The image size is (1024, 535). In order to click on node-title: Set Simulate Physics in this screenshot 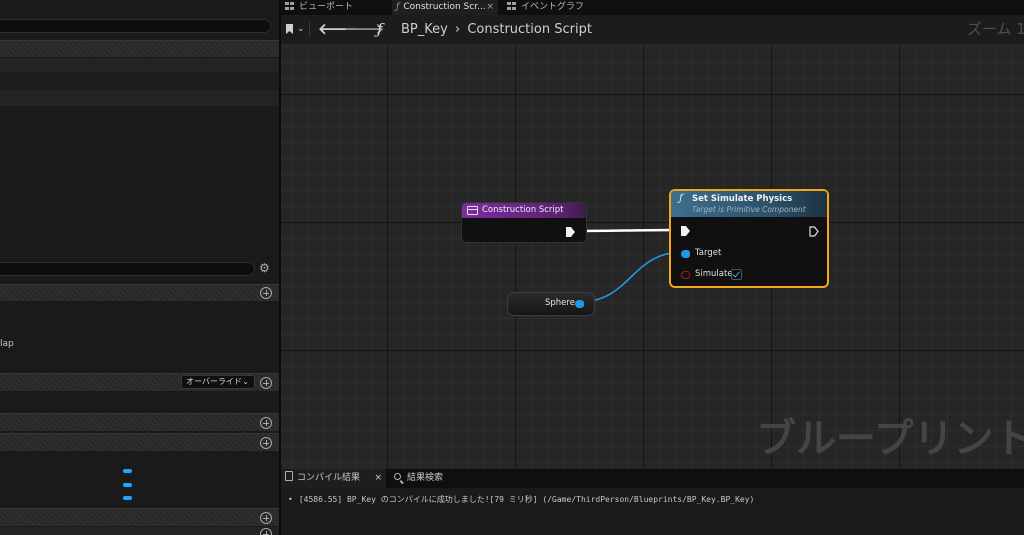, I will do `click(742, 199)`.